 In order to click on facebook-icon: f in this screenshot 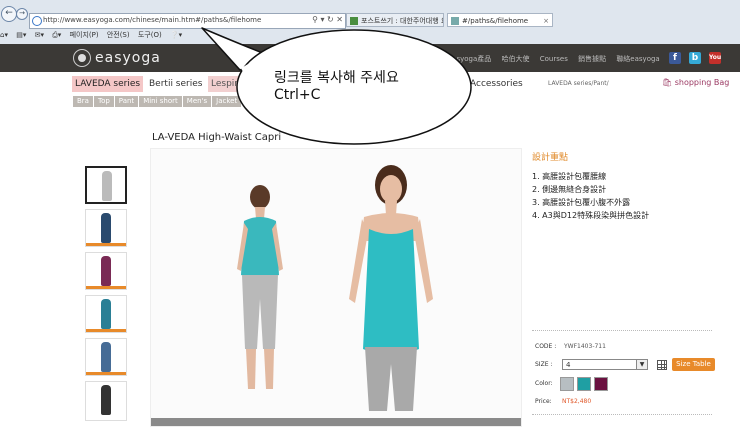, I will do `click(675, 58)`.